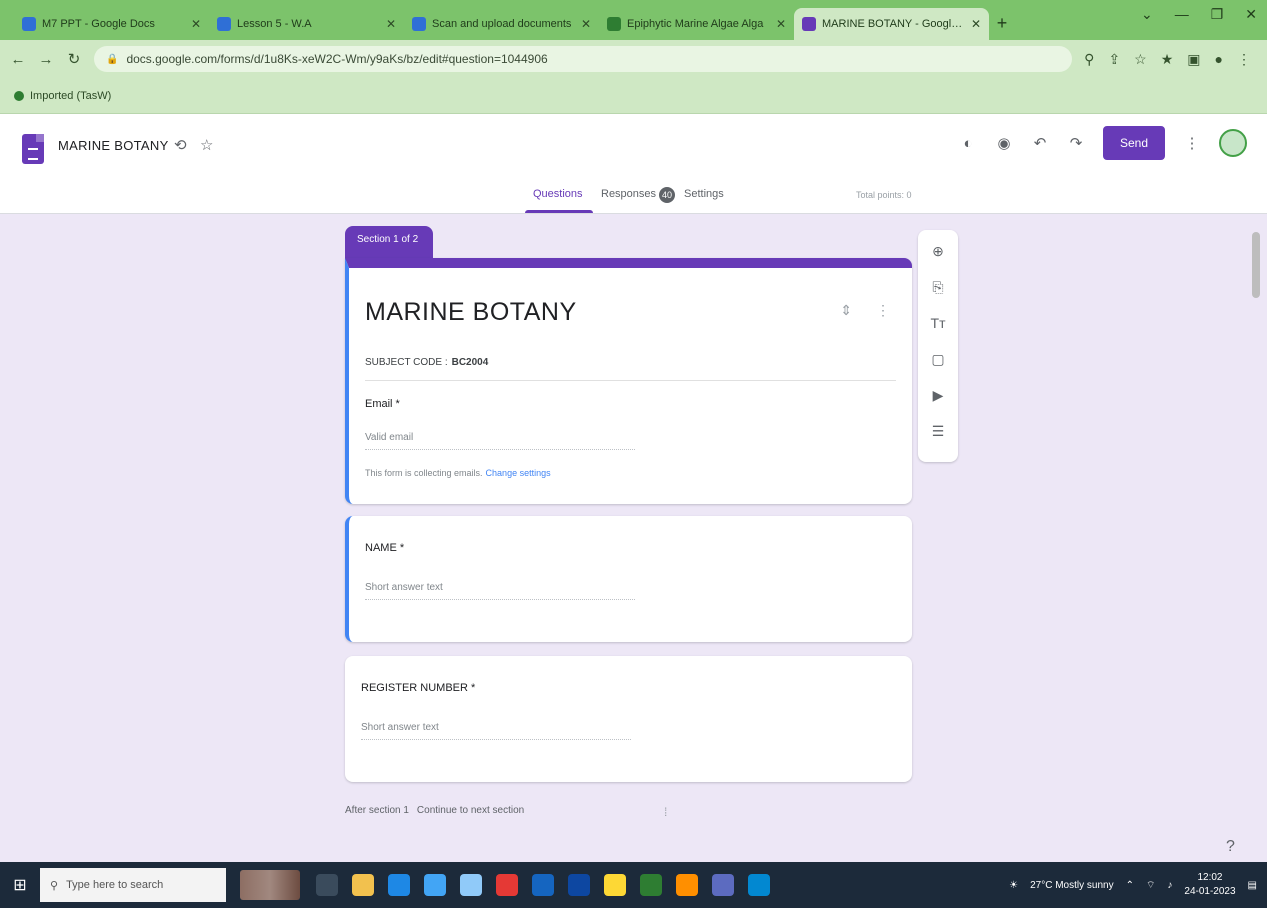 The height and width of the screenshot is (908, 1267). I want to click on notification-icon: ▤, so click(1252, 885).